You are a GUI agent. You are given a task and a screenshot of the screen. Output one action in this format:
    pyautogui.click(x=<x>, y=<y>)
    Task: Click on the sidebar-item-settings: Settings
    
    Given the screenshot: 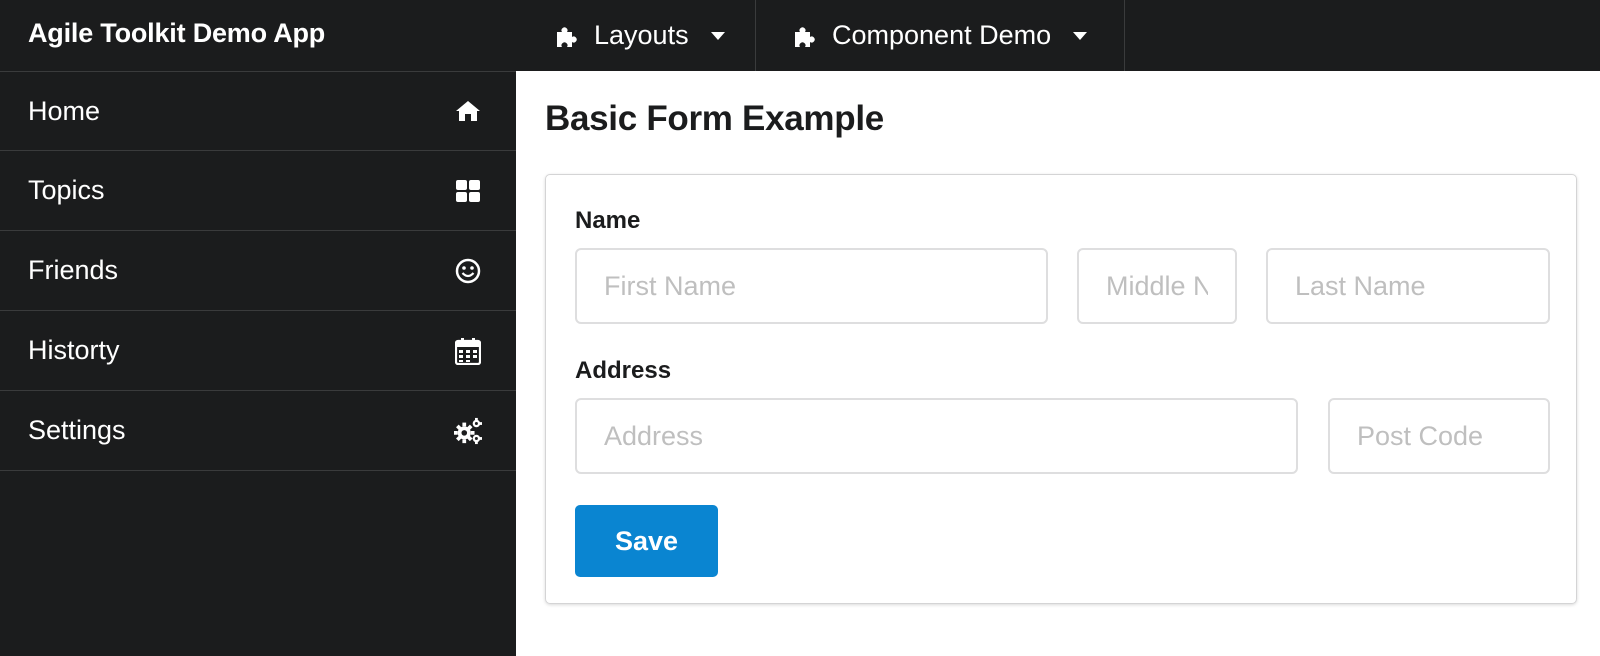 What is the action you would take?
    pyautogui.click(x=258, y=431)
    